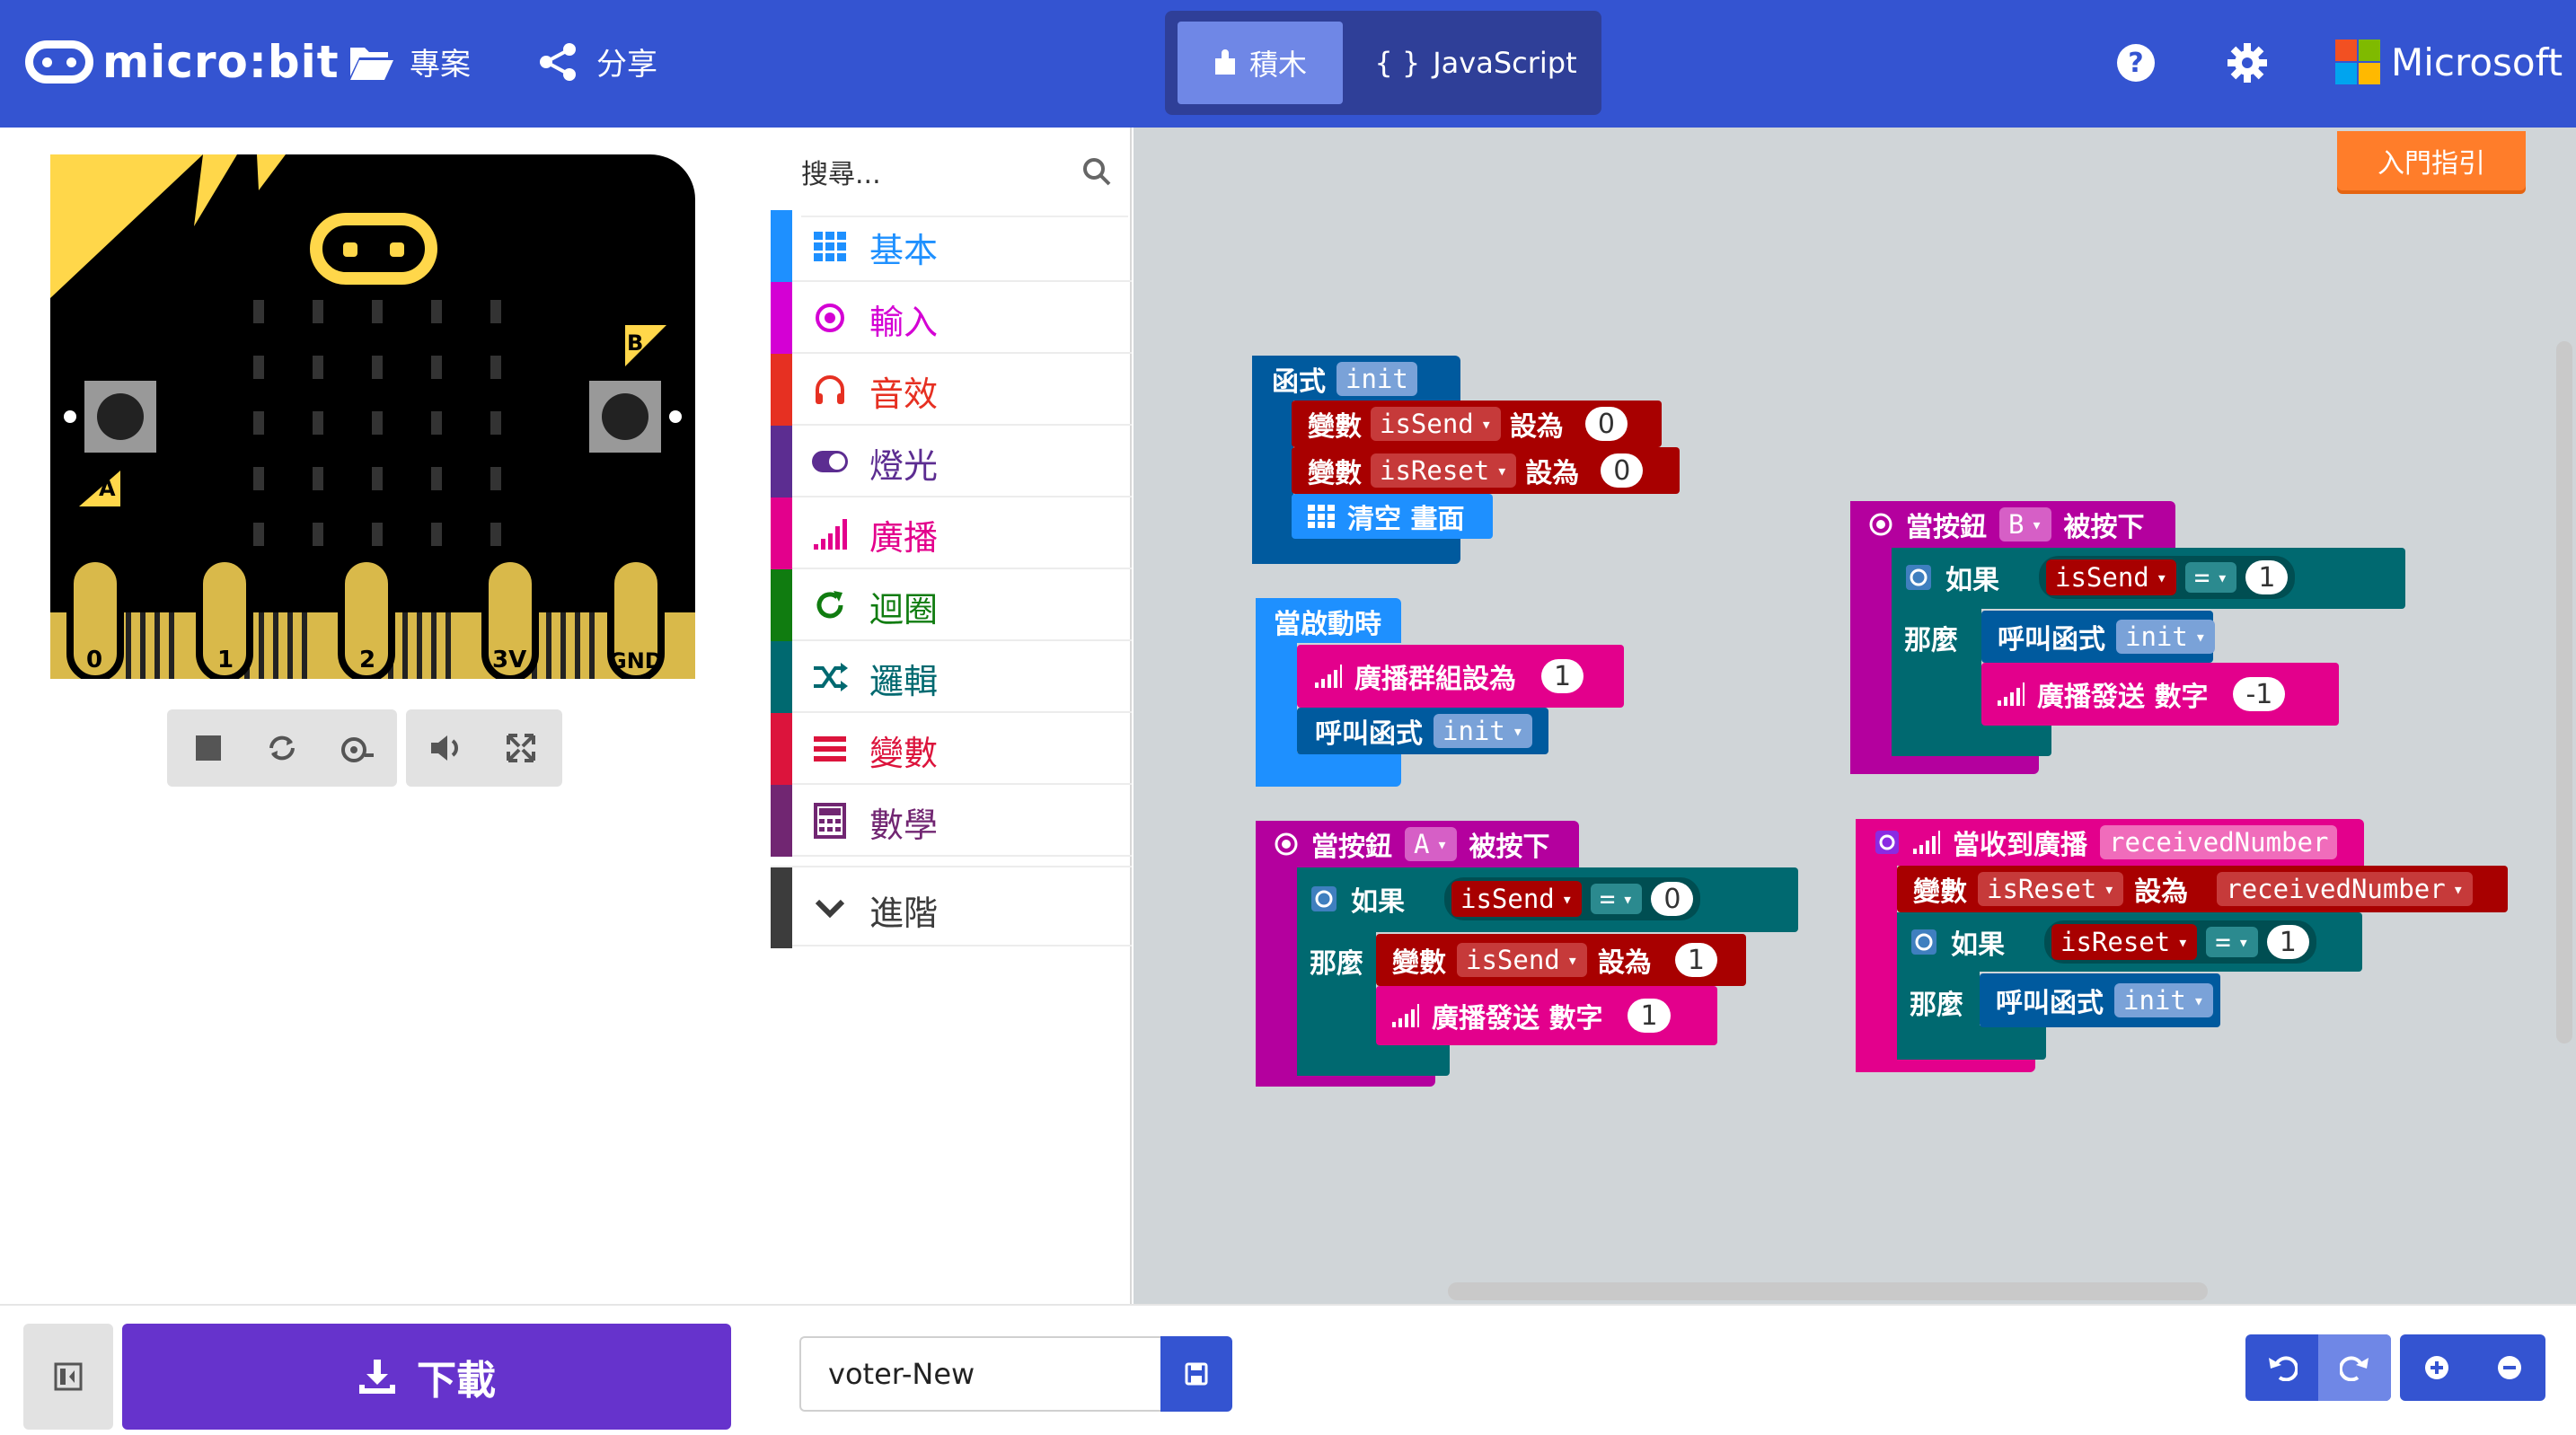 The width and height of the screenshot is (2576, 1435). I want to click on undo-button, so click(2281, 1367).